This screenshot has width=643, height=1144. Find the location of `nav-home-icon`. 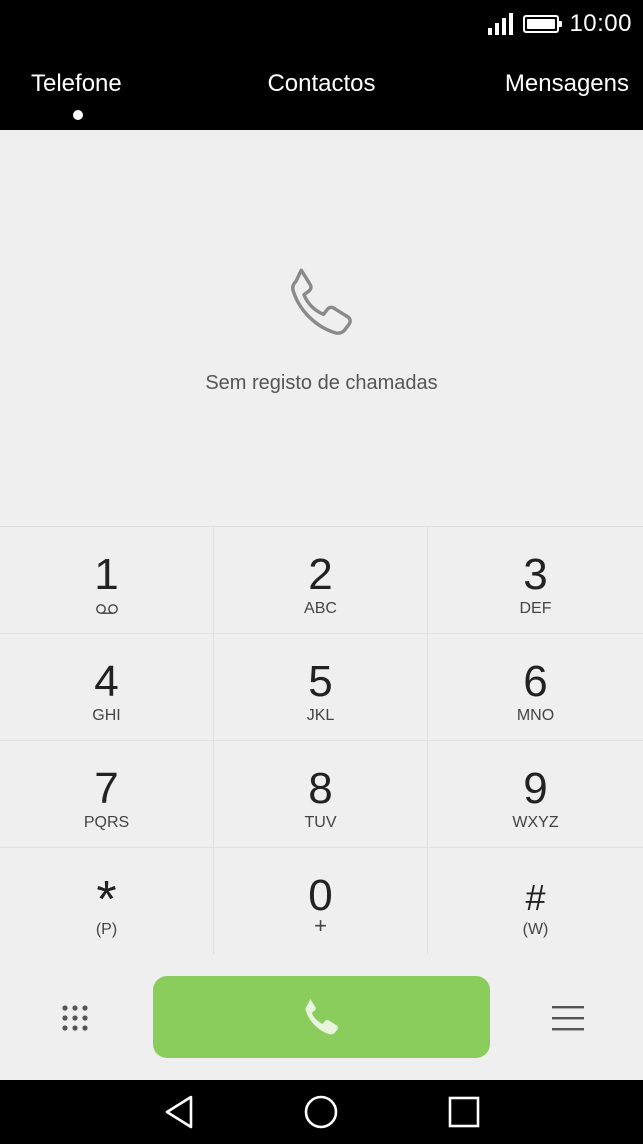

nav-home-icon is located at coordinates (321, 1112).